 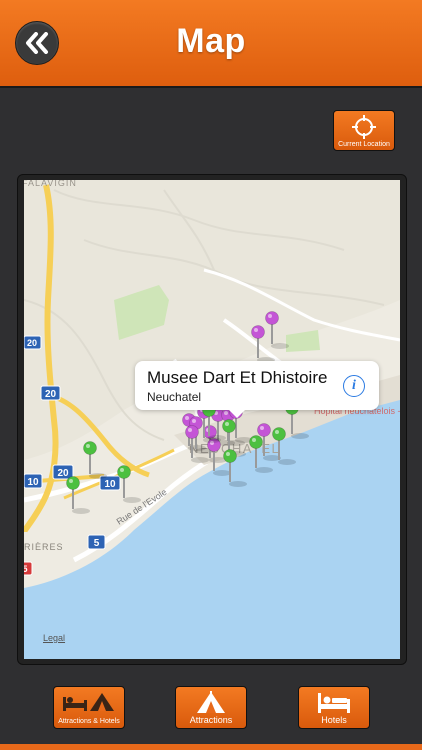 What do you see at coordinates (257, 389) in the screenshot?
I see `map-callout: Musee Dart Et Dhistoire Neuchatel i` at bounding box center [257, 389].